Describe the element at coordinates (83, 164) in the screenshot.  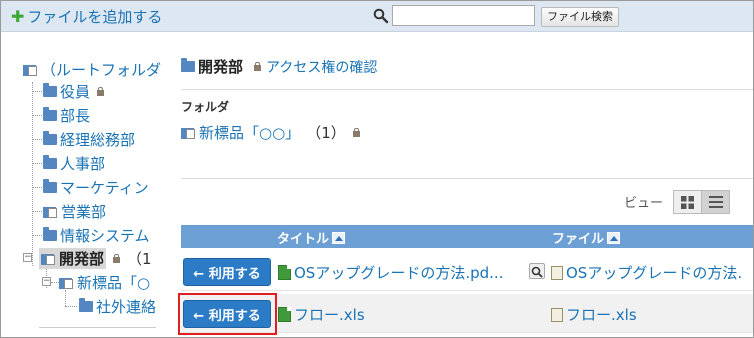
I see `tree-item-label: 人事部` at that location.